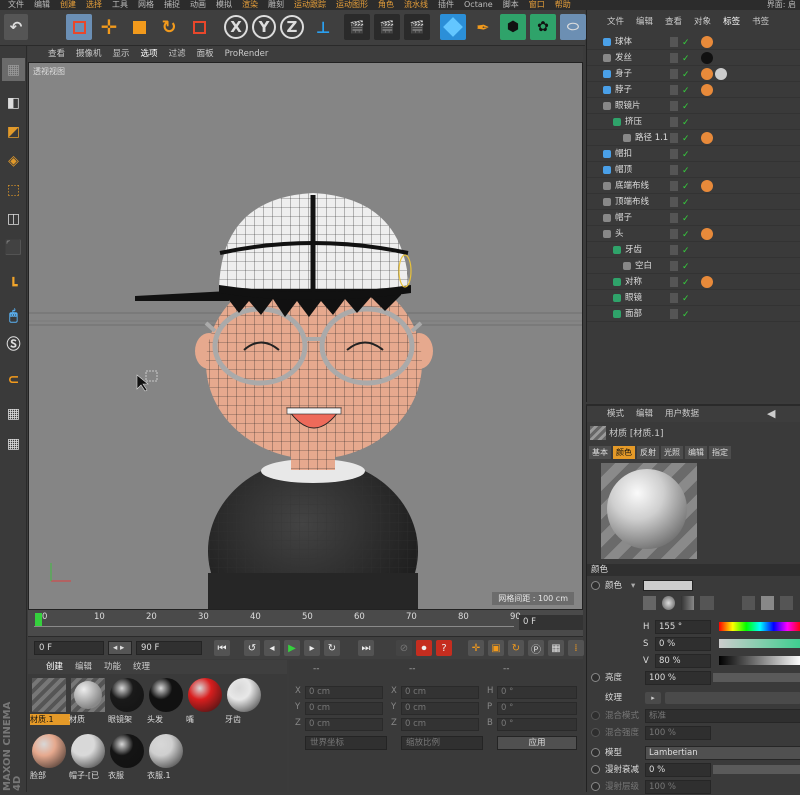 This screenshot has height=795, width=800. Describe the element at coordinates (264, 27) in the screenshot. I see `y-axis-icon: Y` at that location.